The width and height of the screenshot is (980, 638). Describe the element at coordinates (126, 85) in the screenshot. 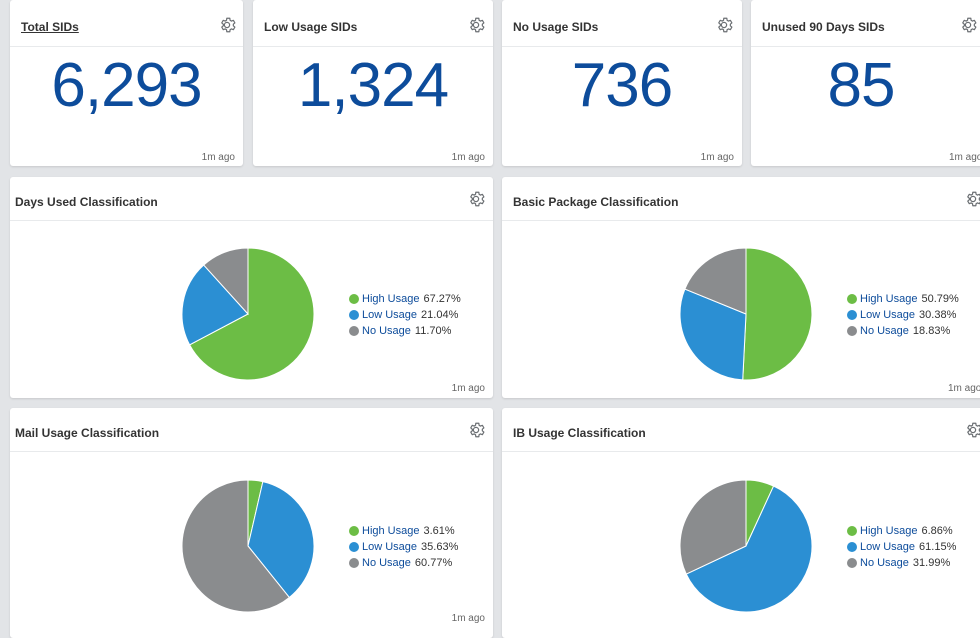

I see `stat-value: 6,293` at that location.